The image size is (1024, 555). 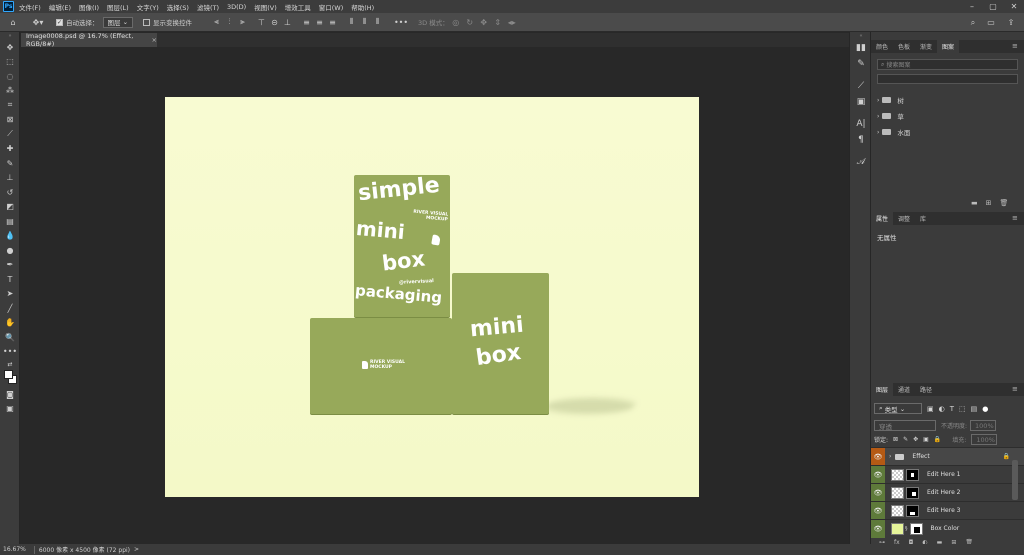 I want to click on tab-swatches: 色板, so click(x=904, y=46).